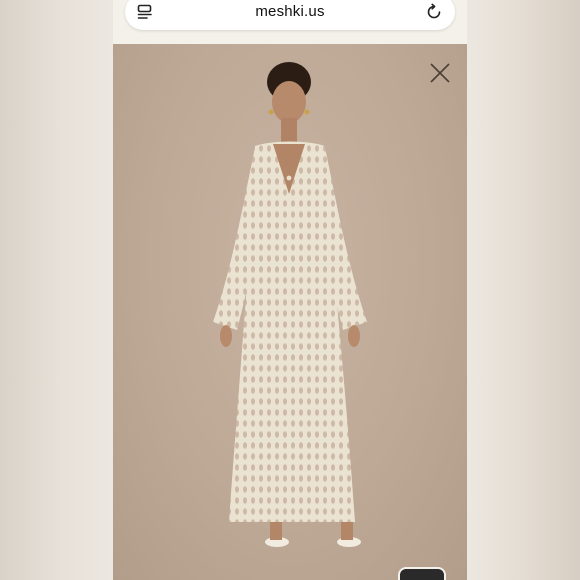 Image resolution: width=580 pixels, height=580 pixels. I want to click on left-foot, so click(276, 531).